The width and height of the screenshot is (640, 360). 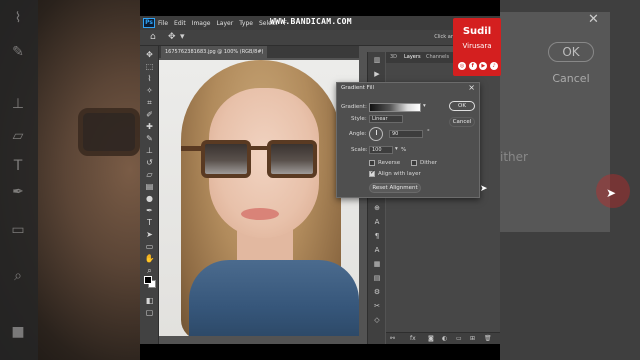 What do you see at coordinates (180, 23) in the screenshot?
I see `menu-edit: Edit` at bounding box center [180, 23].